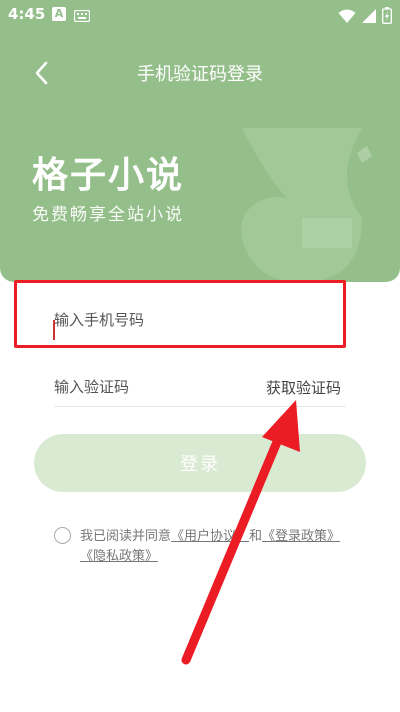  I want to click on verification-code-input, so click(146, 387).